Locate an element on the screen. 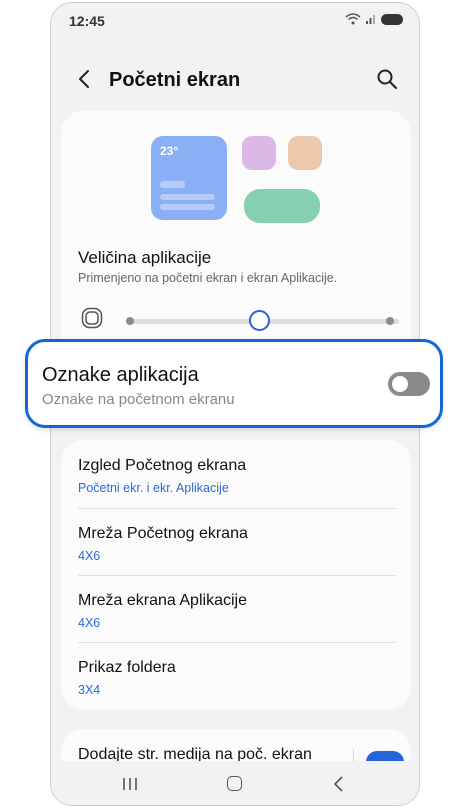  preview-temperature: 23° is located at coordinates (169, 151).